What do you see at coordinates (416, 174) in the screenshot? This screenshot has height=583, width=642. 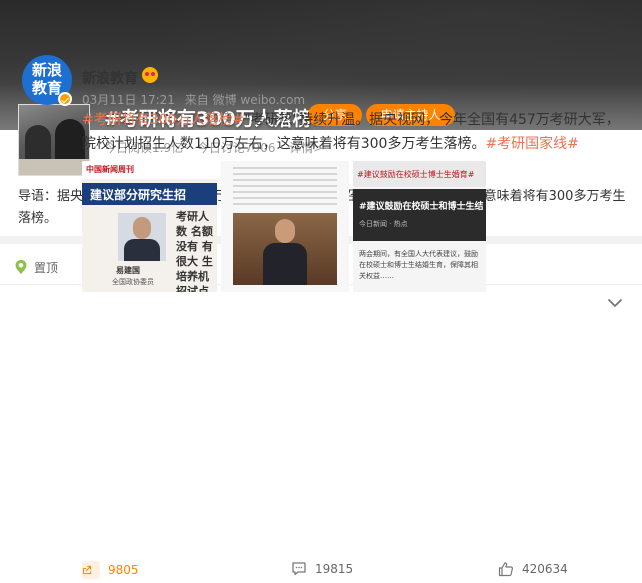 I see `image-topic: #建议鼓励在校硕士博士生婚育#` at bounding box center [416, 174].